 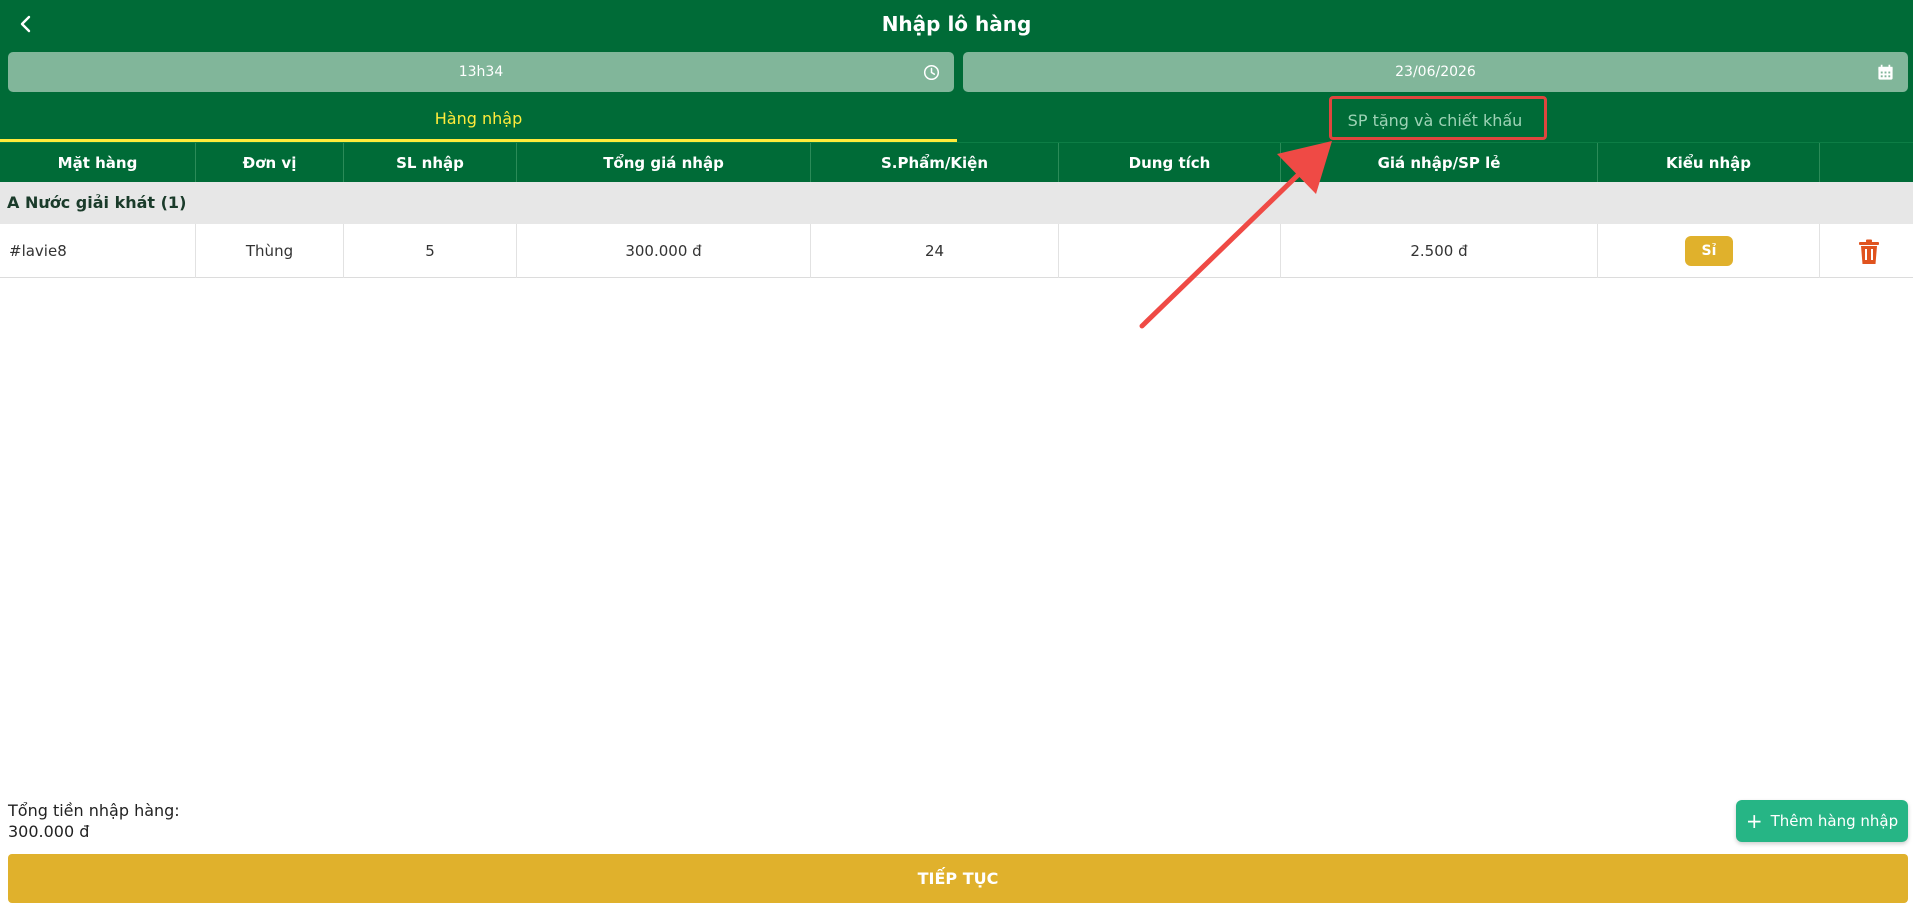 I want to click on cell-per-pack: 24, so click(x=935, y=251).